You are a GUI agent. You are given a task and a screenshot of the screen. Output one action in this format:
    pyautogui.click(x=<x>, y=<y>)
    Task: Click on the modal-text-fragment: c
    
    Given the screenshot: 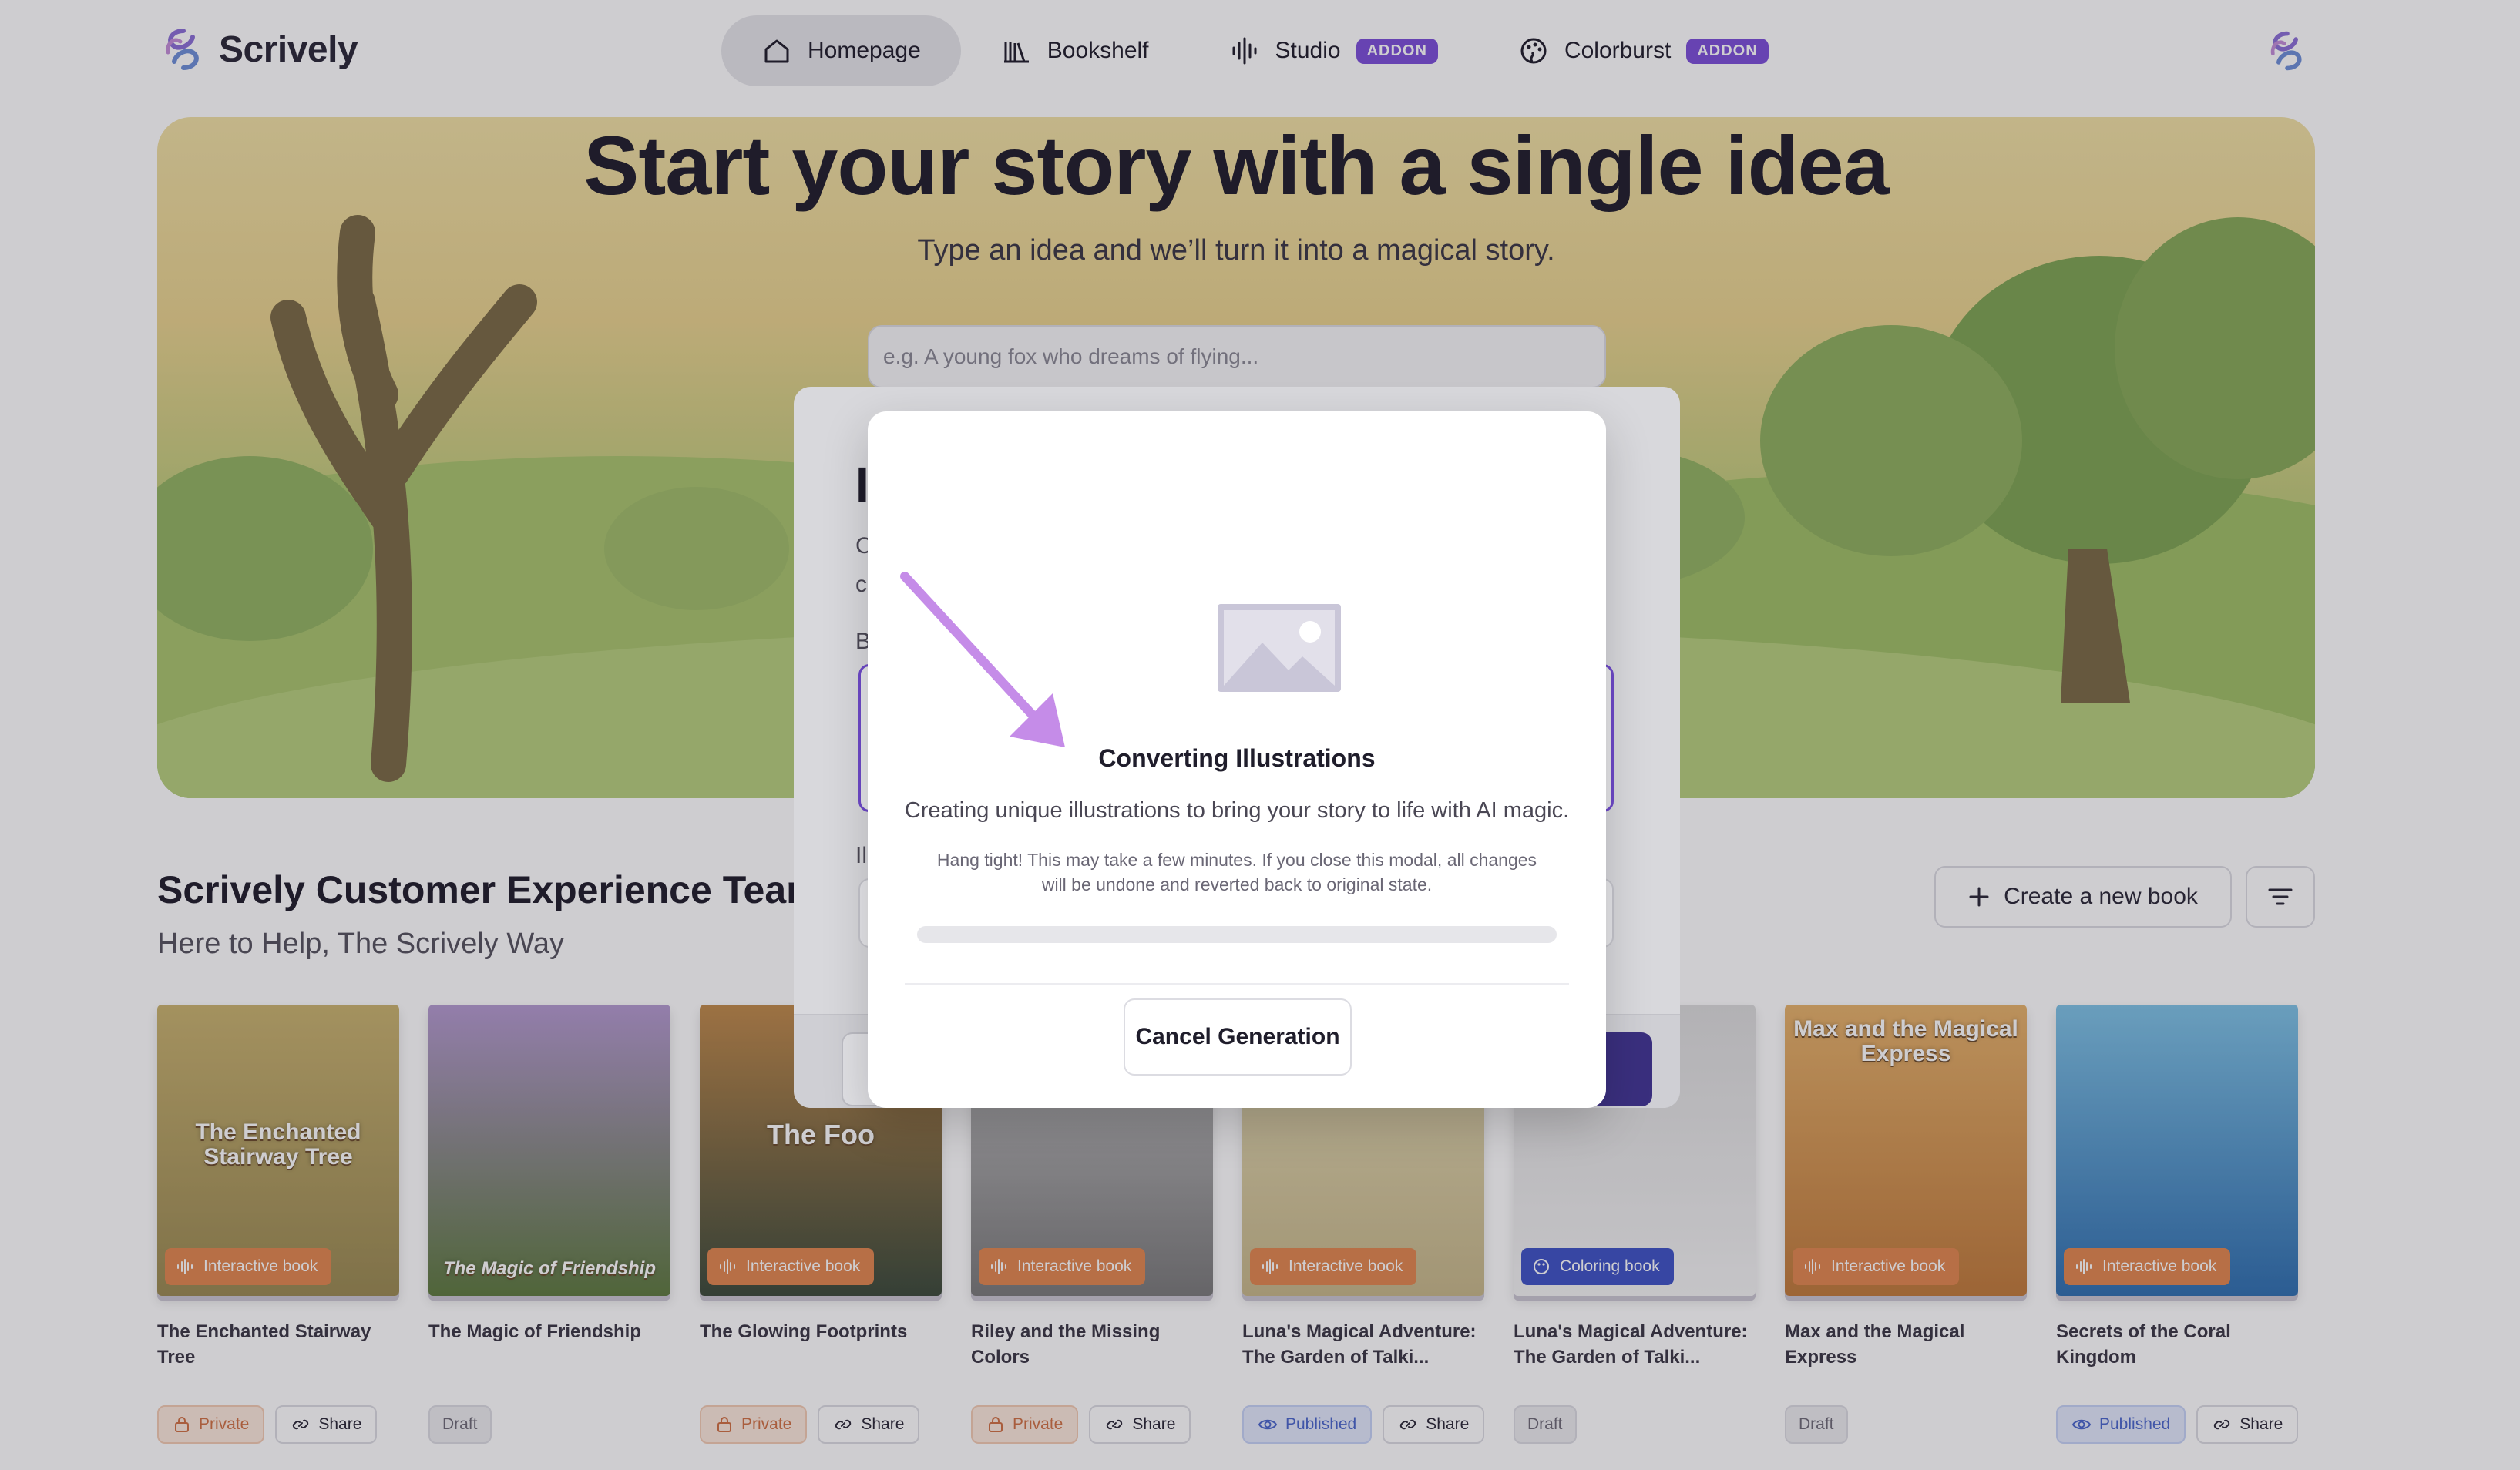 What is the action you would take?
    pyautogui.click(x=861, y=584)
    